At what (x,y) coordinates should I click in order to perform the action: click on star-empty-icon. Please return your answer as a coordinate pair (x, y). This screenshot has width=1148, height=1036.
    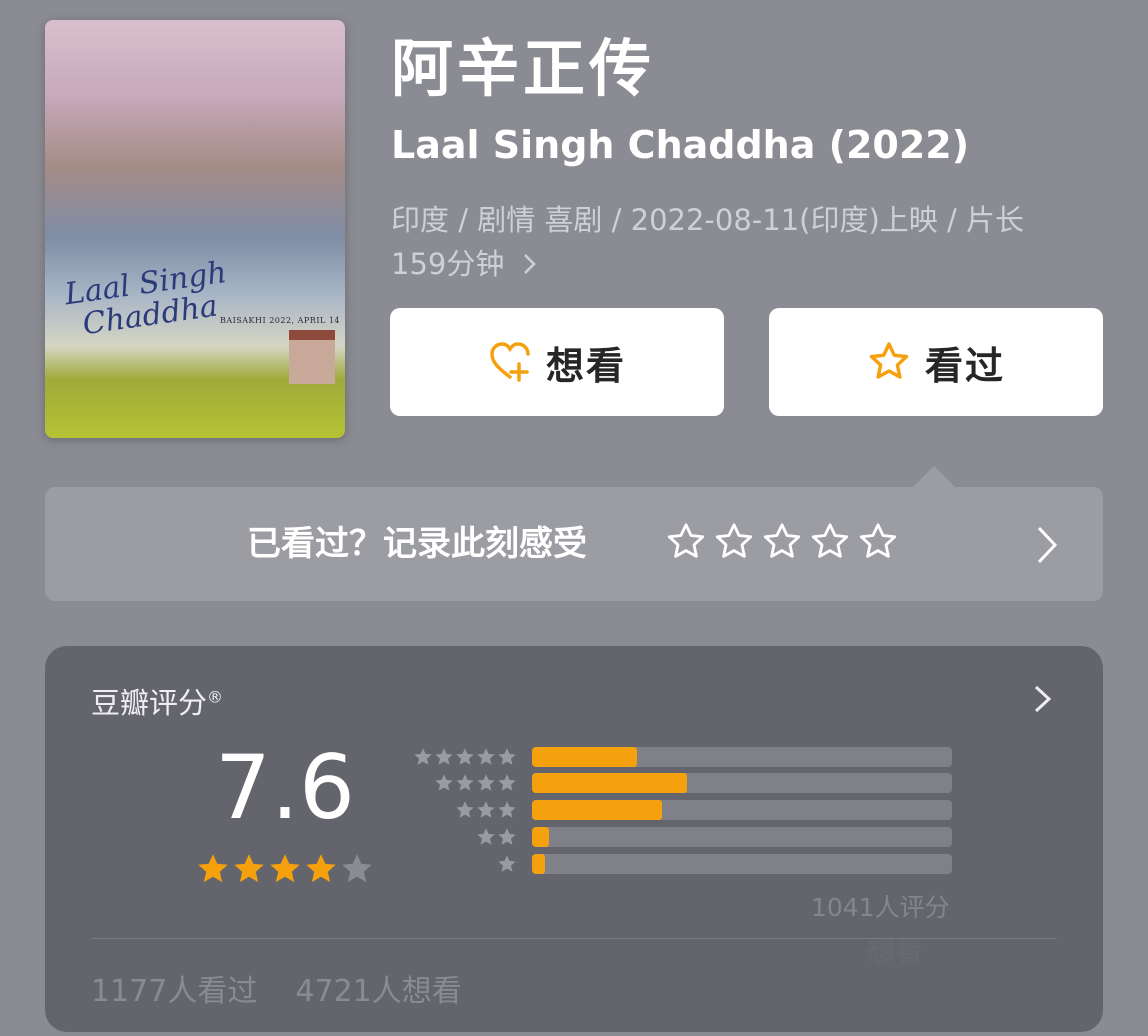
    Looking at the image, I should click on (357, 868).